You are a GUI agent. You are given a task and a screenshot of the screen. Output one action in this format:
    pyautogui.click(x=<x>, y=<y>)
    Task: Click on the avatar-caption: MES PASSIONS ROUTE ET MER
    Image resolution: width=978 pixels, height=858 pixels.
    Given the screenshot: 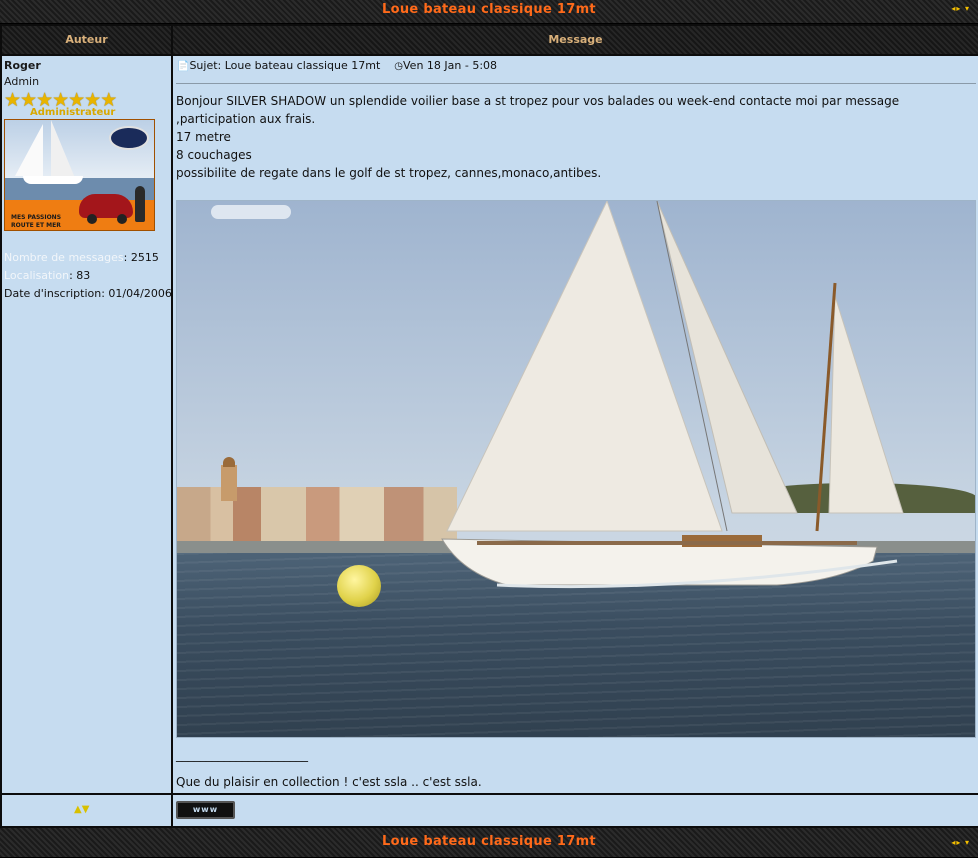 What is the action you would take?
    pyautogui.click(x=36, y=221)
    